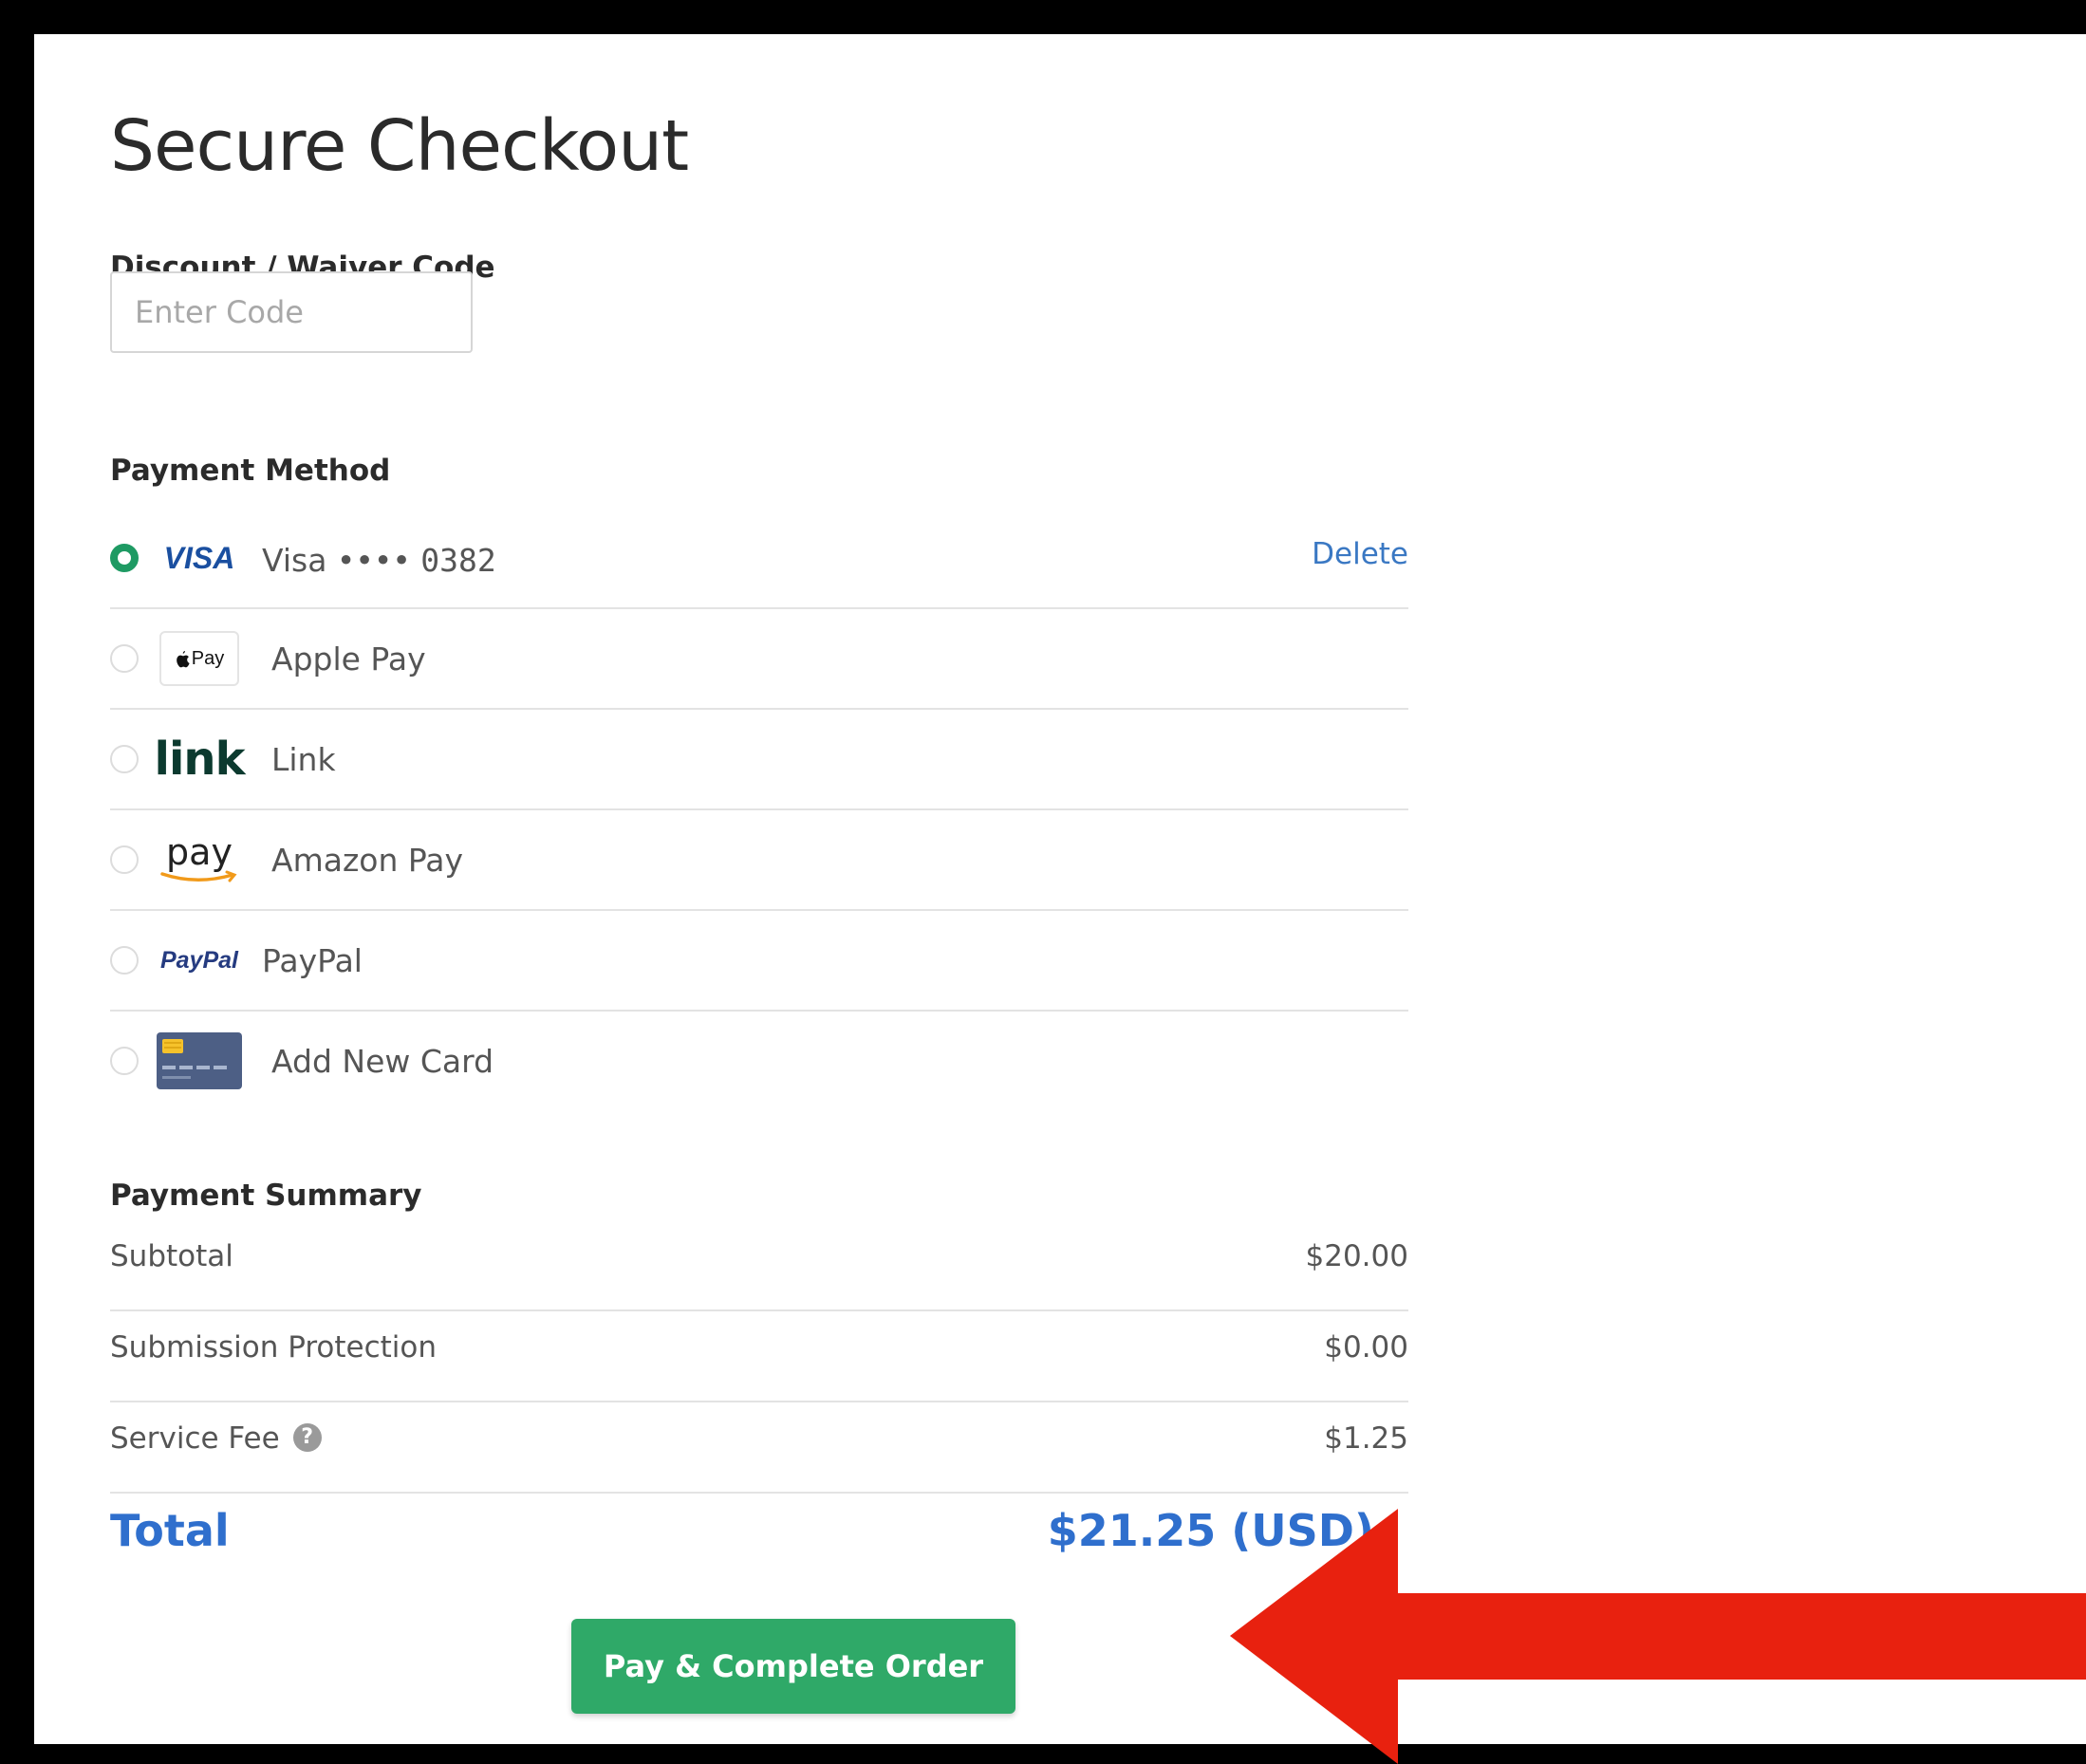 The image size is (2086, 1764). I want to click on amazon-pay-icon: pay, so click(199, 859).